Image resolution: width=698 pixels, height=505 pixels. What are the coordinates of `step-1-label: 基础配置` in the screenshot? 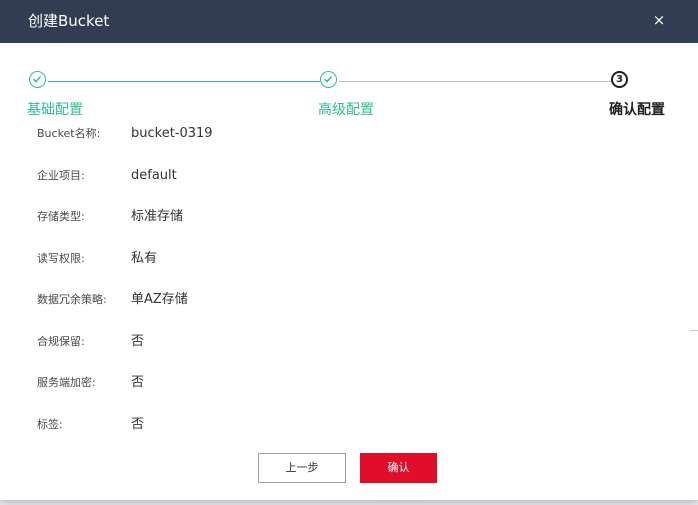 It's located at (55, 110).